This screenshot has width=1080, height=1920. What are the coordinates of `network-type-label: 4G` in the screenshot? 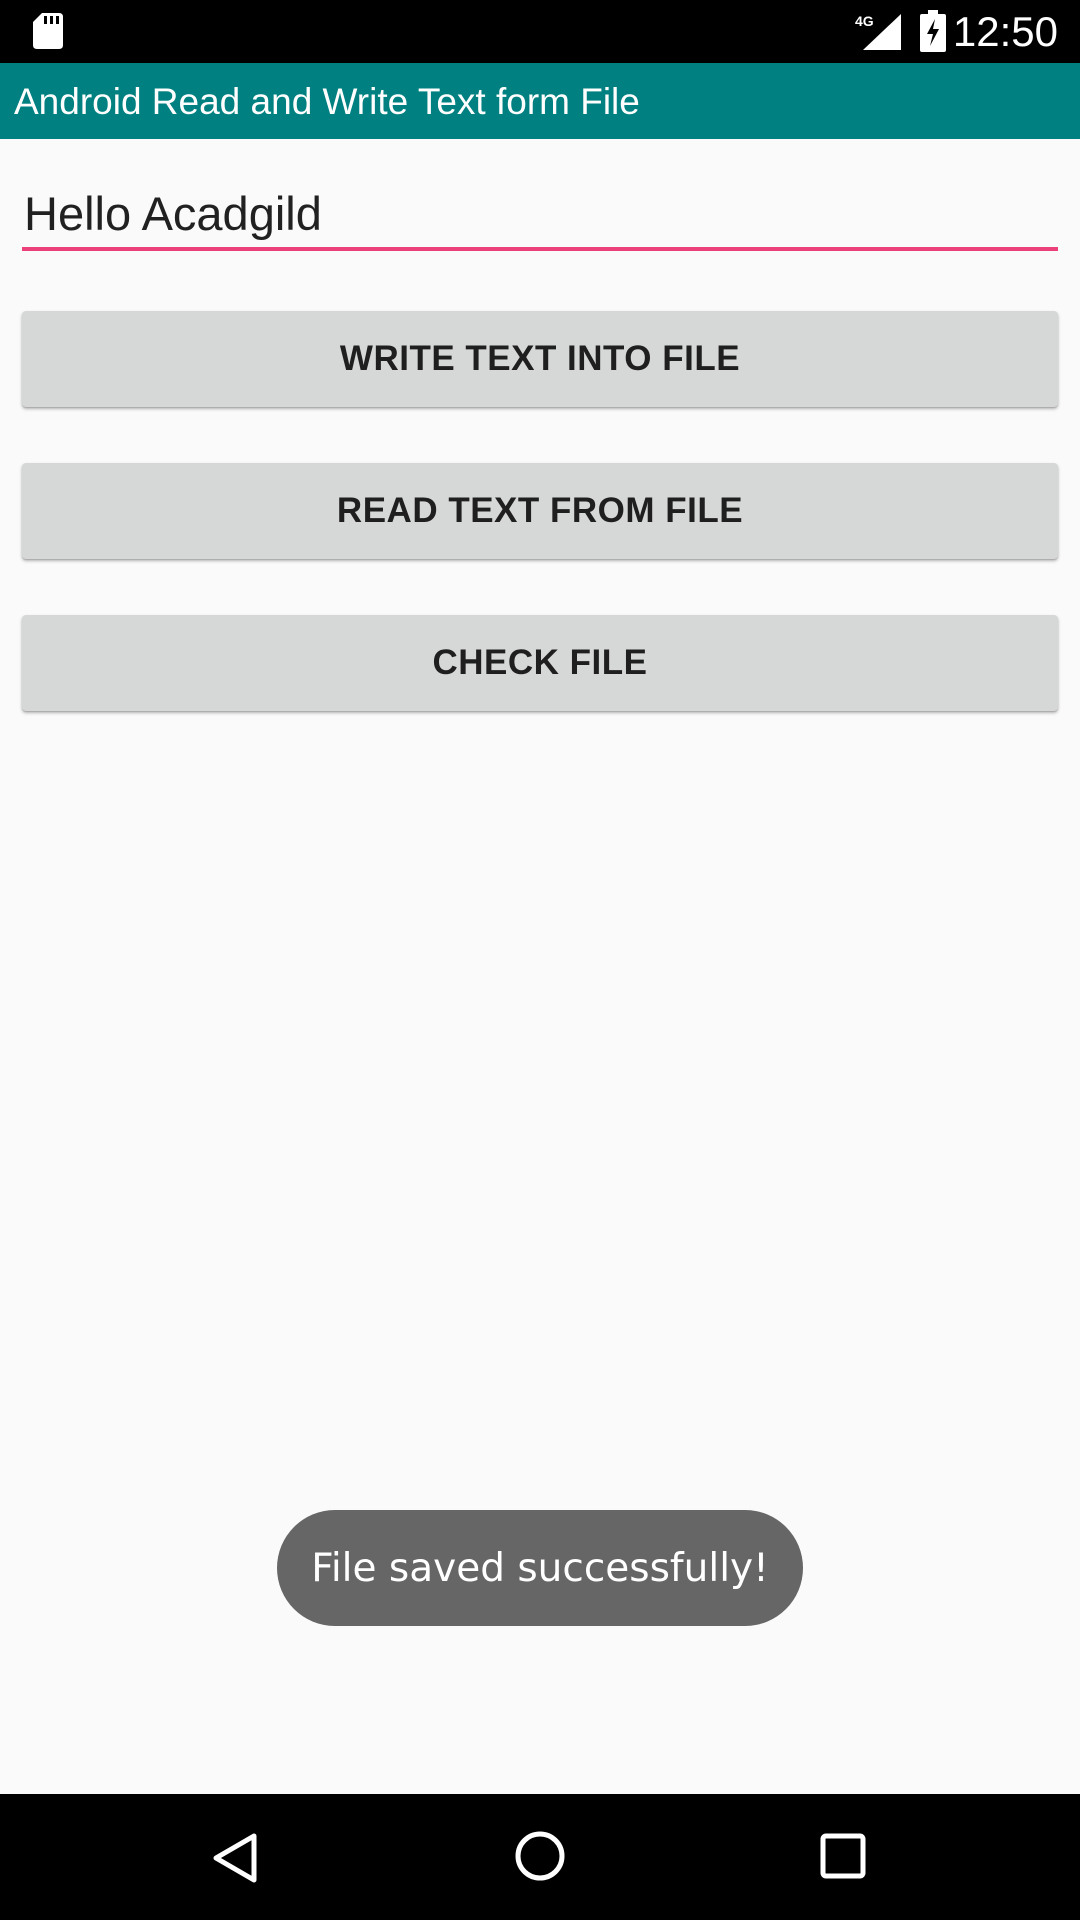 It's located at (864, 21).